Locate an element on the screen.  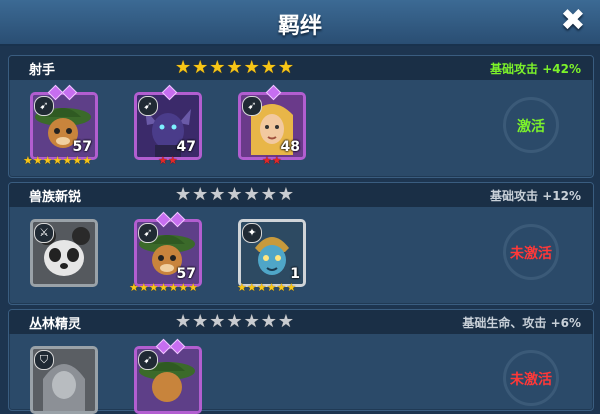
section-header: 丛林精灵 ★ ★ ★ ★ ★ ★ ★ 基础生命、攻击 +6% is located at coordinates (301, 322).